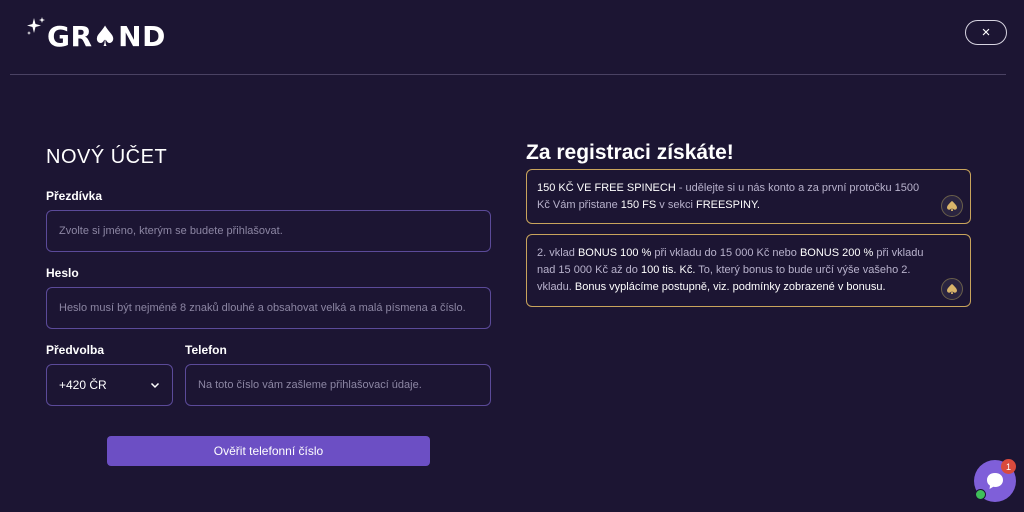 The height and width of the screenshot is (512, 1024). I want to click on bonus-text: 2. vklad, so click(557, 253).